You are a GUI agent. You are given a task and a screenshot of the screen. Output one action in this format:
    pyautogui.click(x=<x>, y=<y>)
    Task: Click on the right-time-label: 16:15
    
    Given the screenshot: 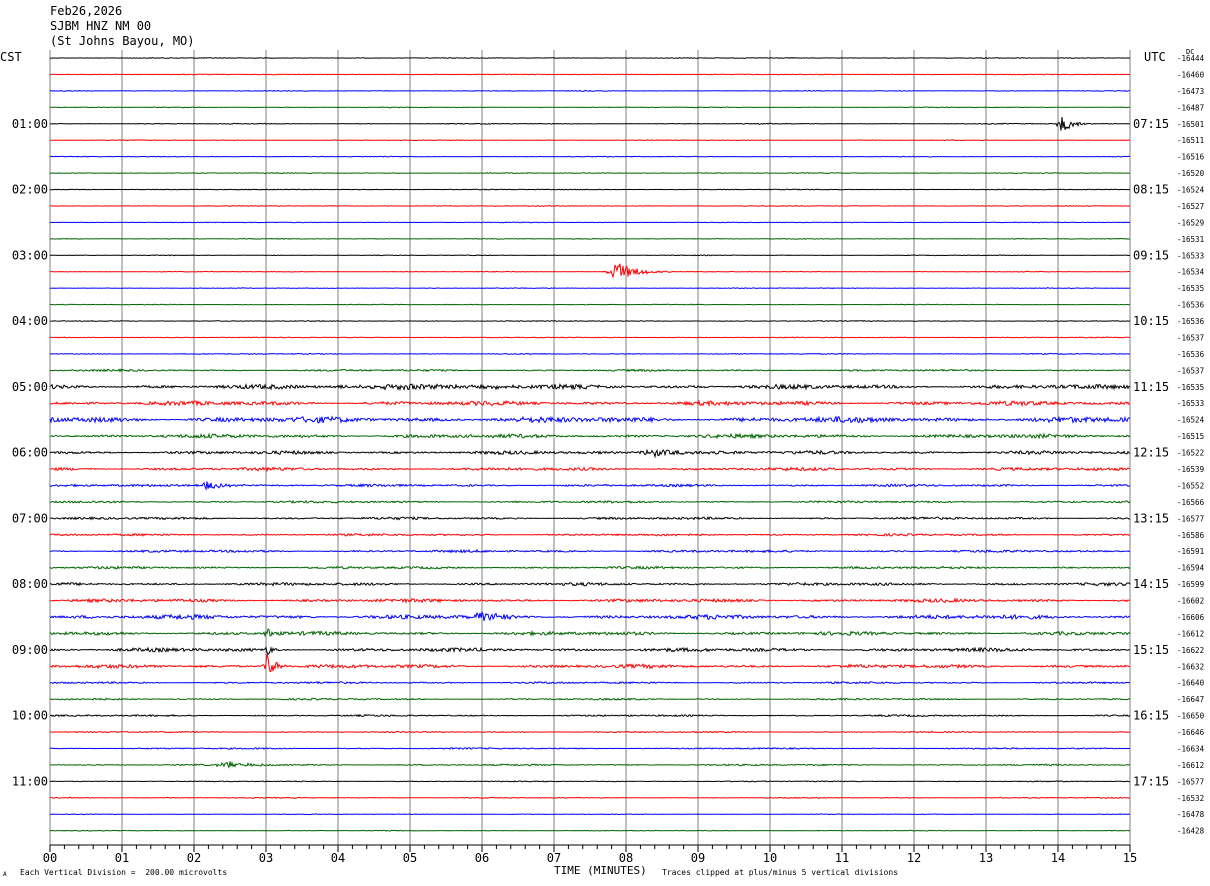 What is the action you would take?
    pyautogui.click(x=1151, y=716)
    